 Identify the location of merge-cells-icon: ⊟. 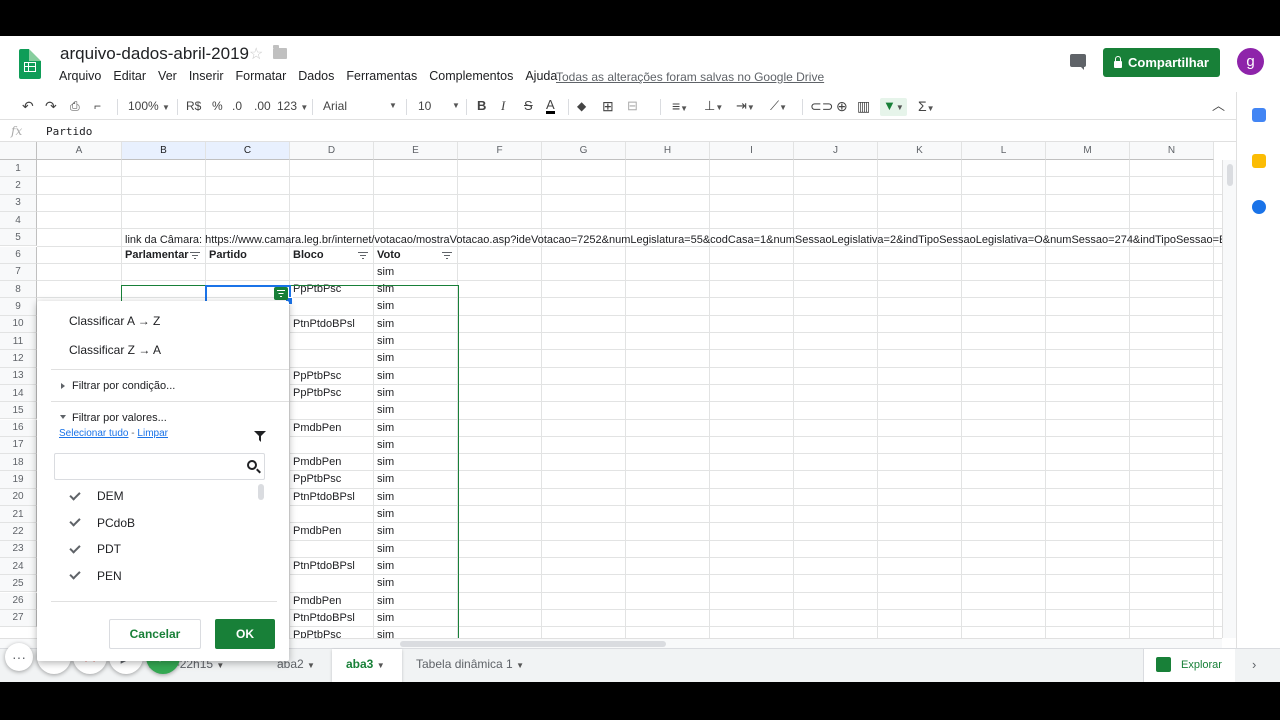
(632, 106).